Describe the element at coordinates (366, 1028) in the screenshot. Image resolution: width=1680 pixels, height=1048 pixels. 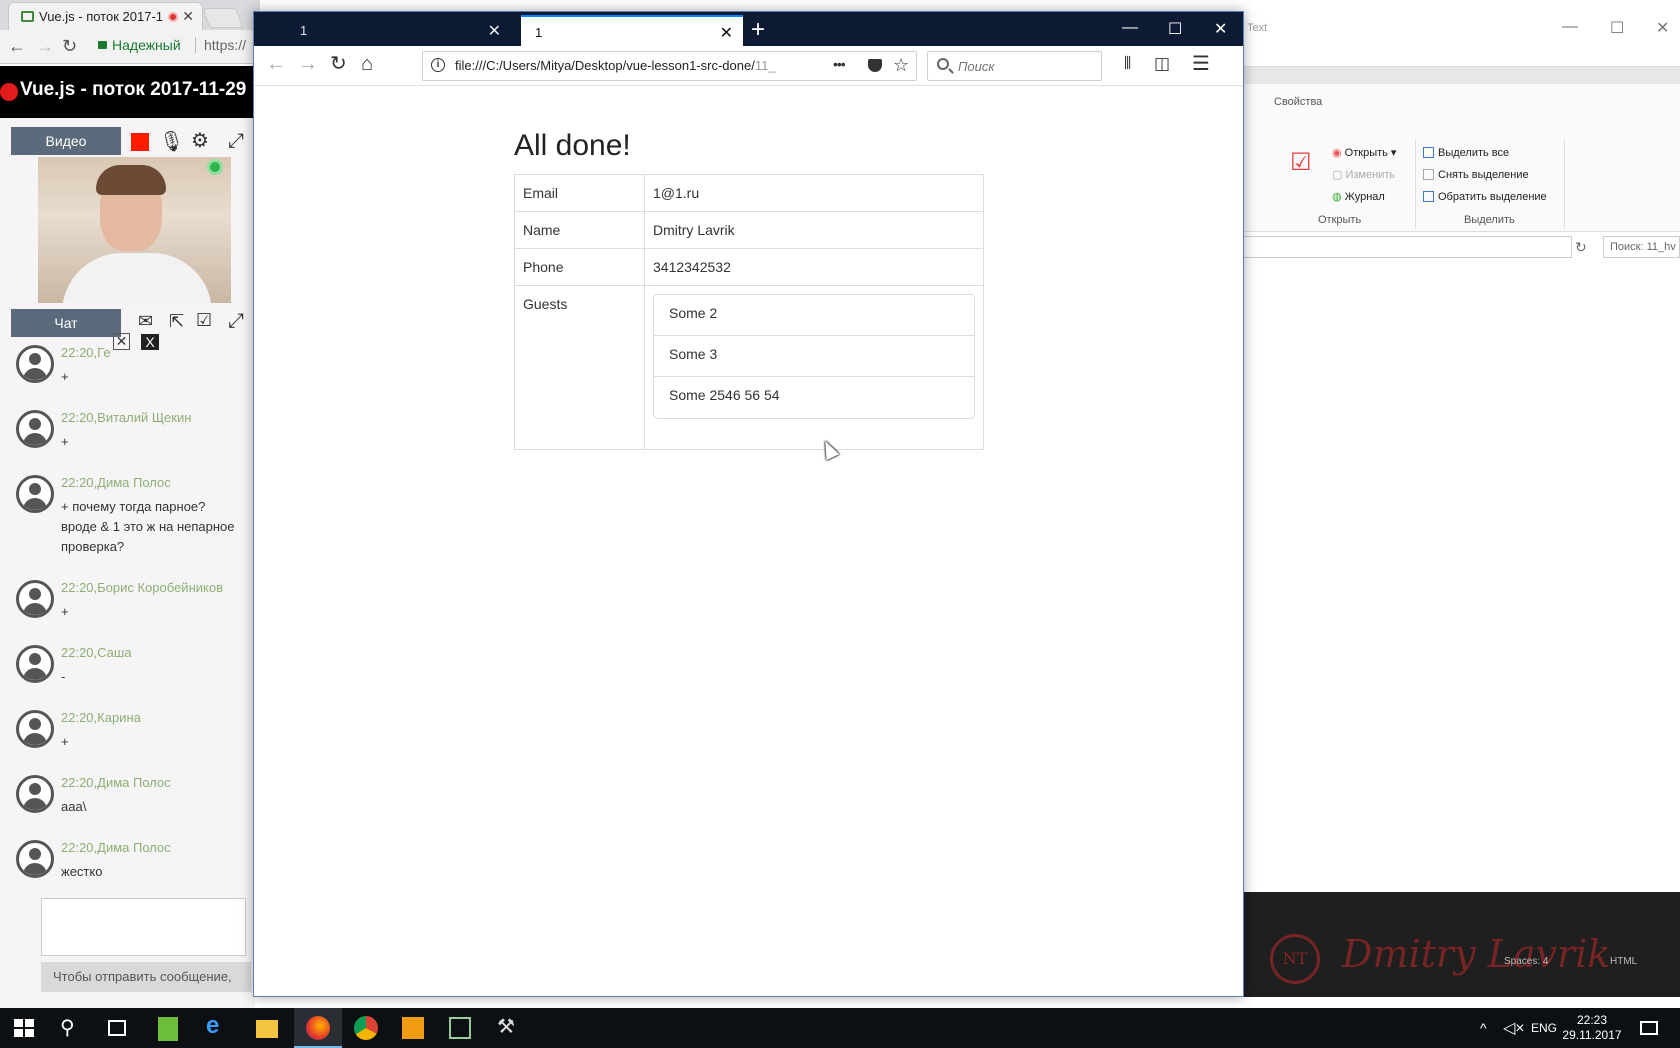
I see `chrome-icon` at that location.